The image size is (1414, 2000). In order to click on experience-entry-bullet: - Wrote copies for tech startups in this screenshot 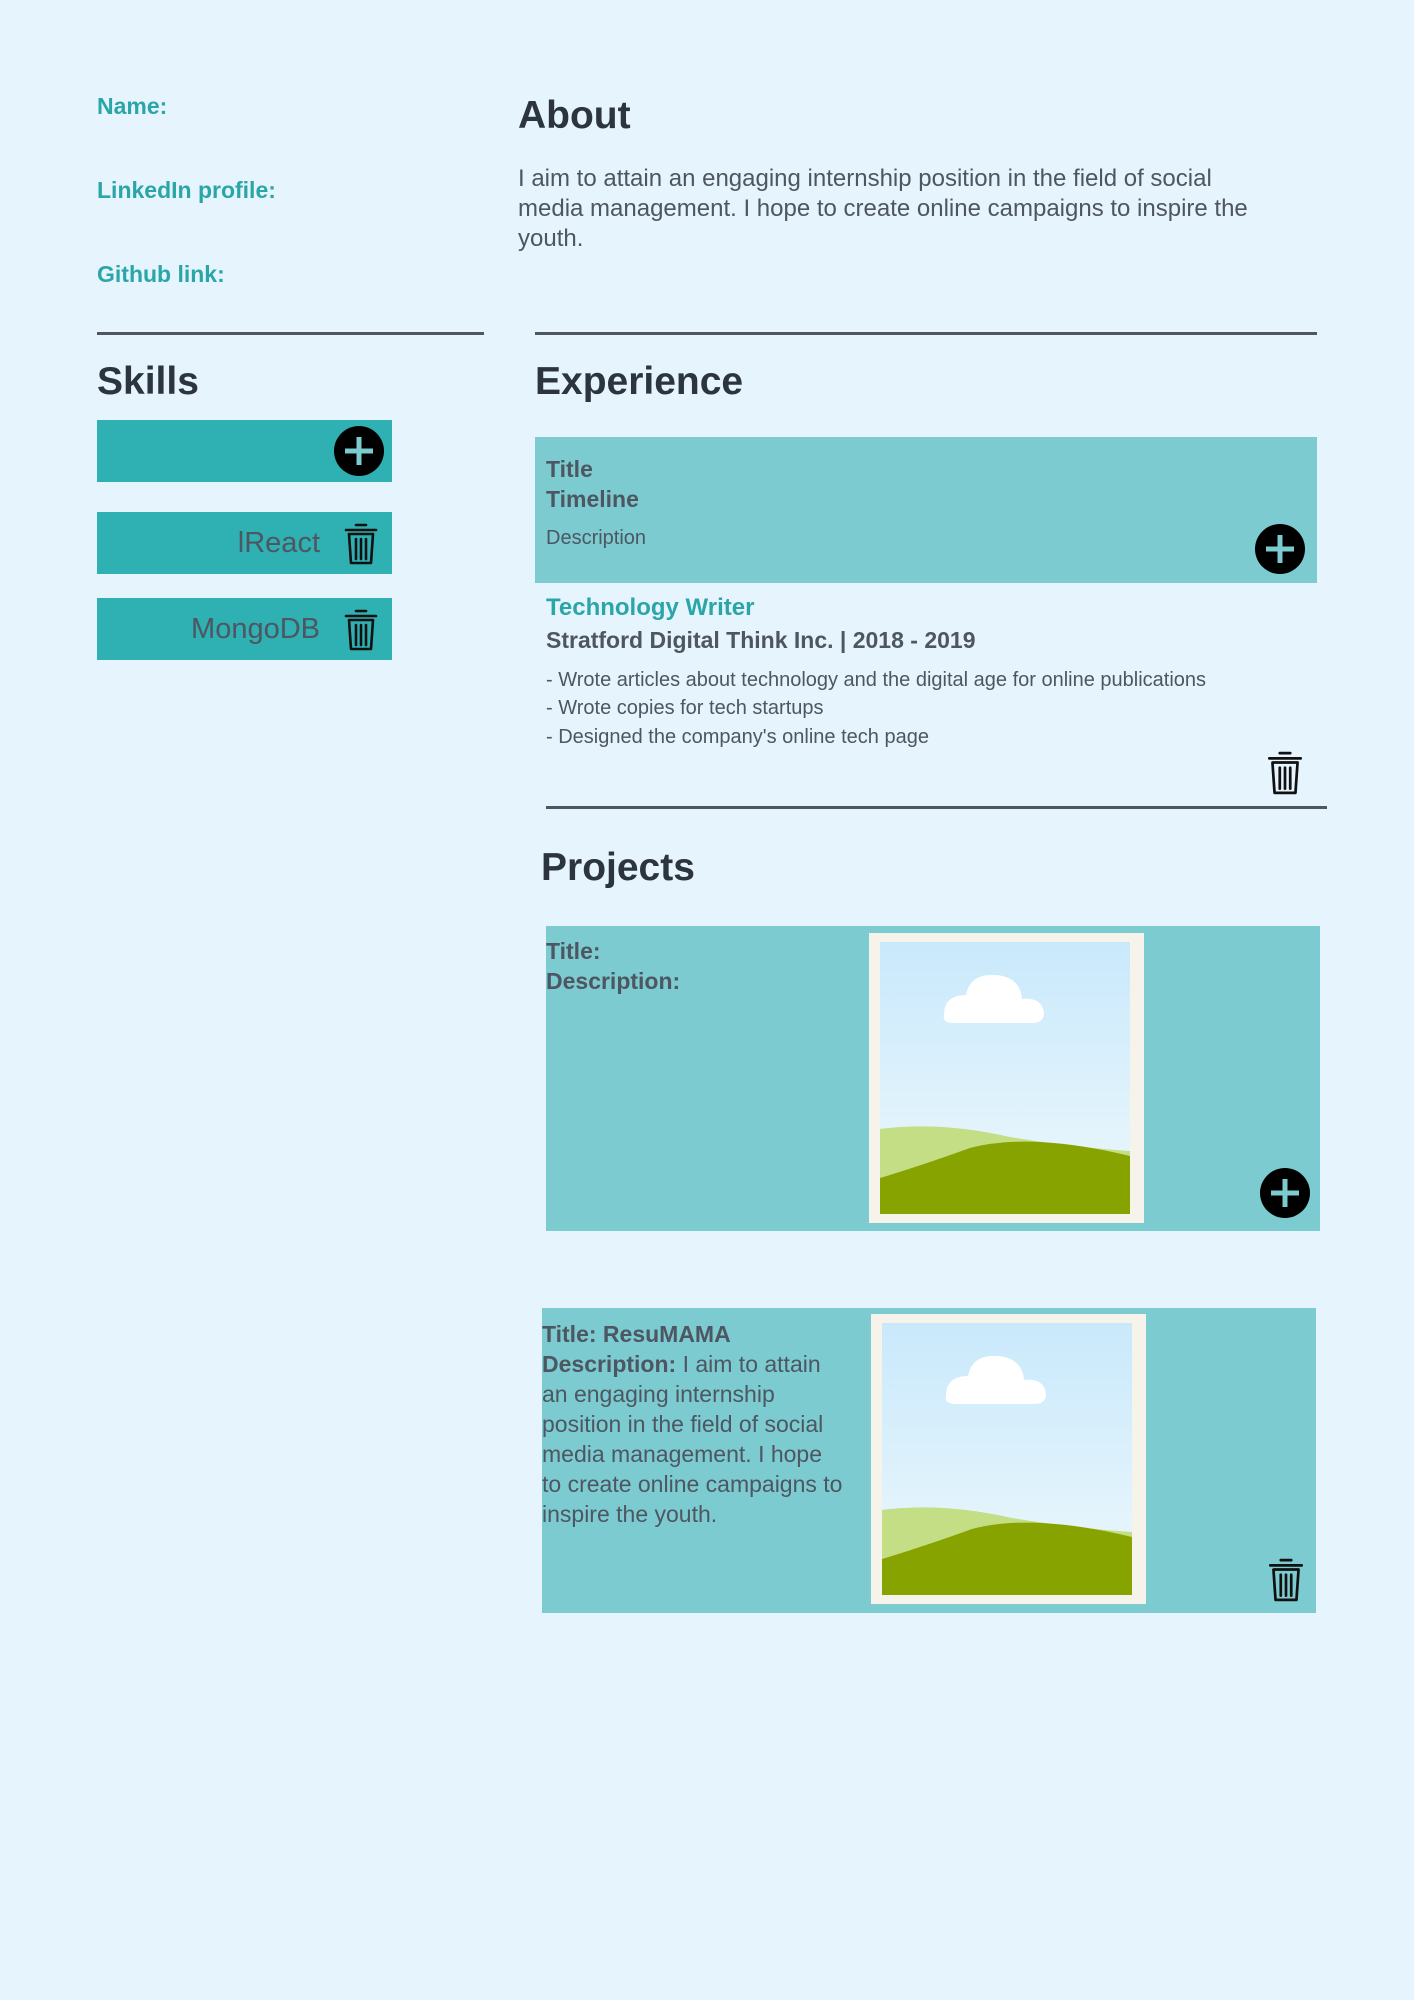, I will do `click(685, 708)`.